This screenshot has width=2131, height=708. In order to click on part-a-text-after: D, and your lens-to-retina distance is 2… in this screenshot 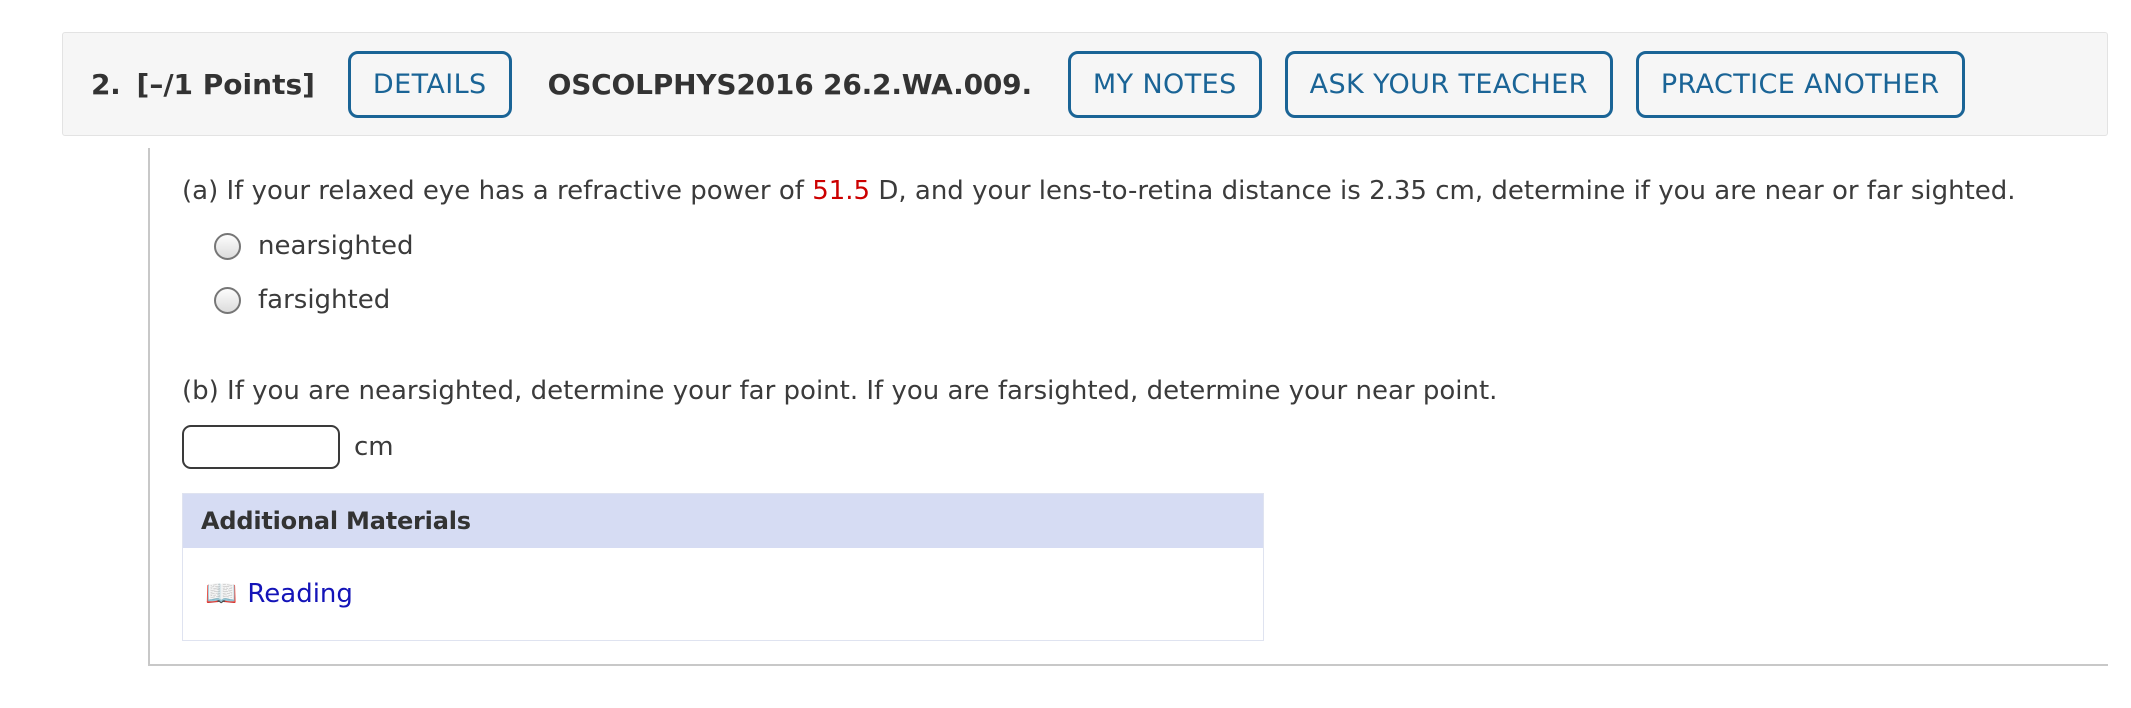, I will do `click(1443, 191)`.